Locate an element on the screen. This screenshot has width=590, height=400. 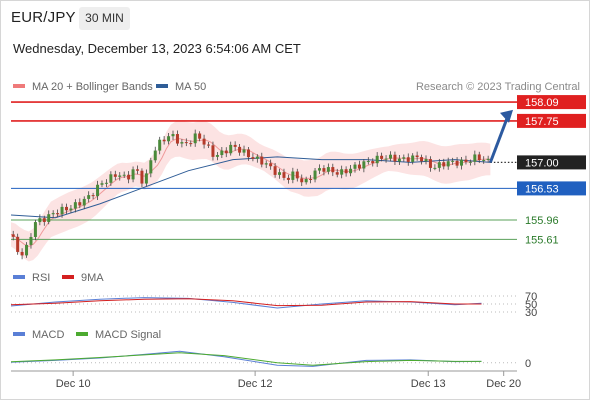
level-label: 155.61 is located at coordinates (542, 240).